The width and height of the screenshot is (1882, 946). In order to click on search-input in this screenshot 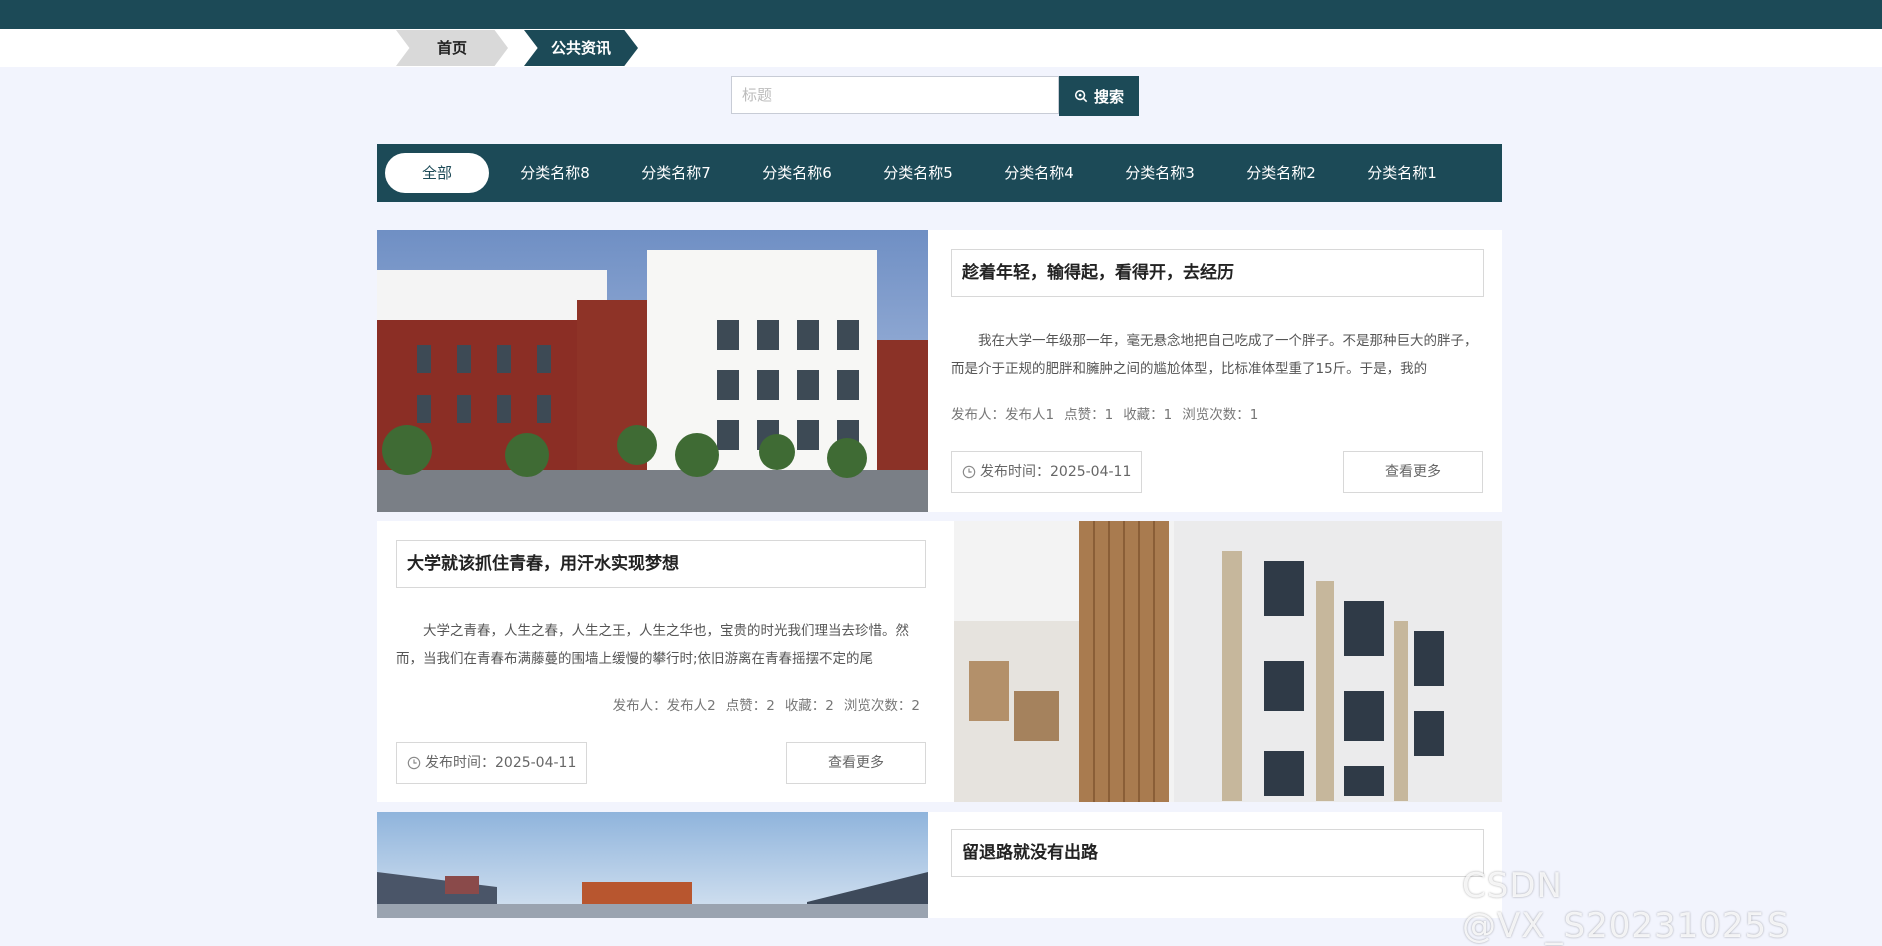, I will do `click(895, 95)`.